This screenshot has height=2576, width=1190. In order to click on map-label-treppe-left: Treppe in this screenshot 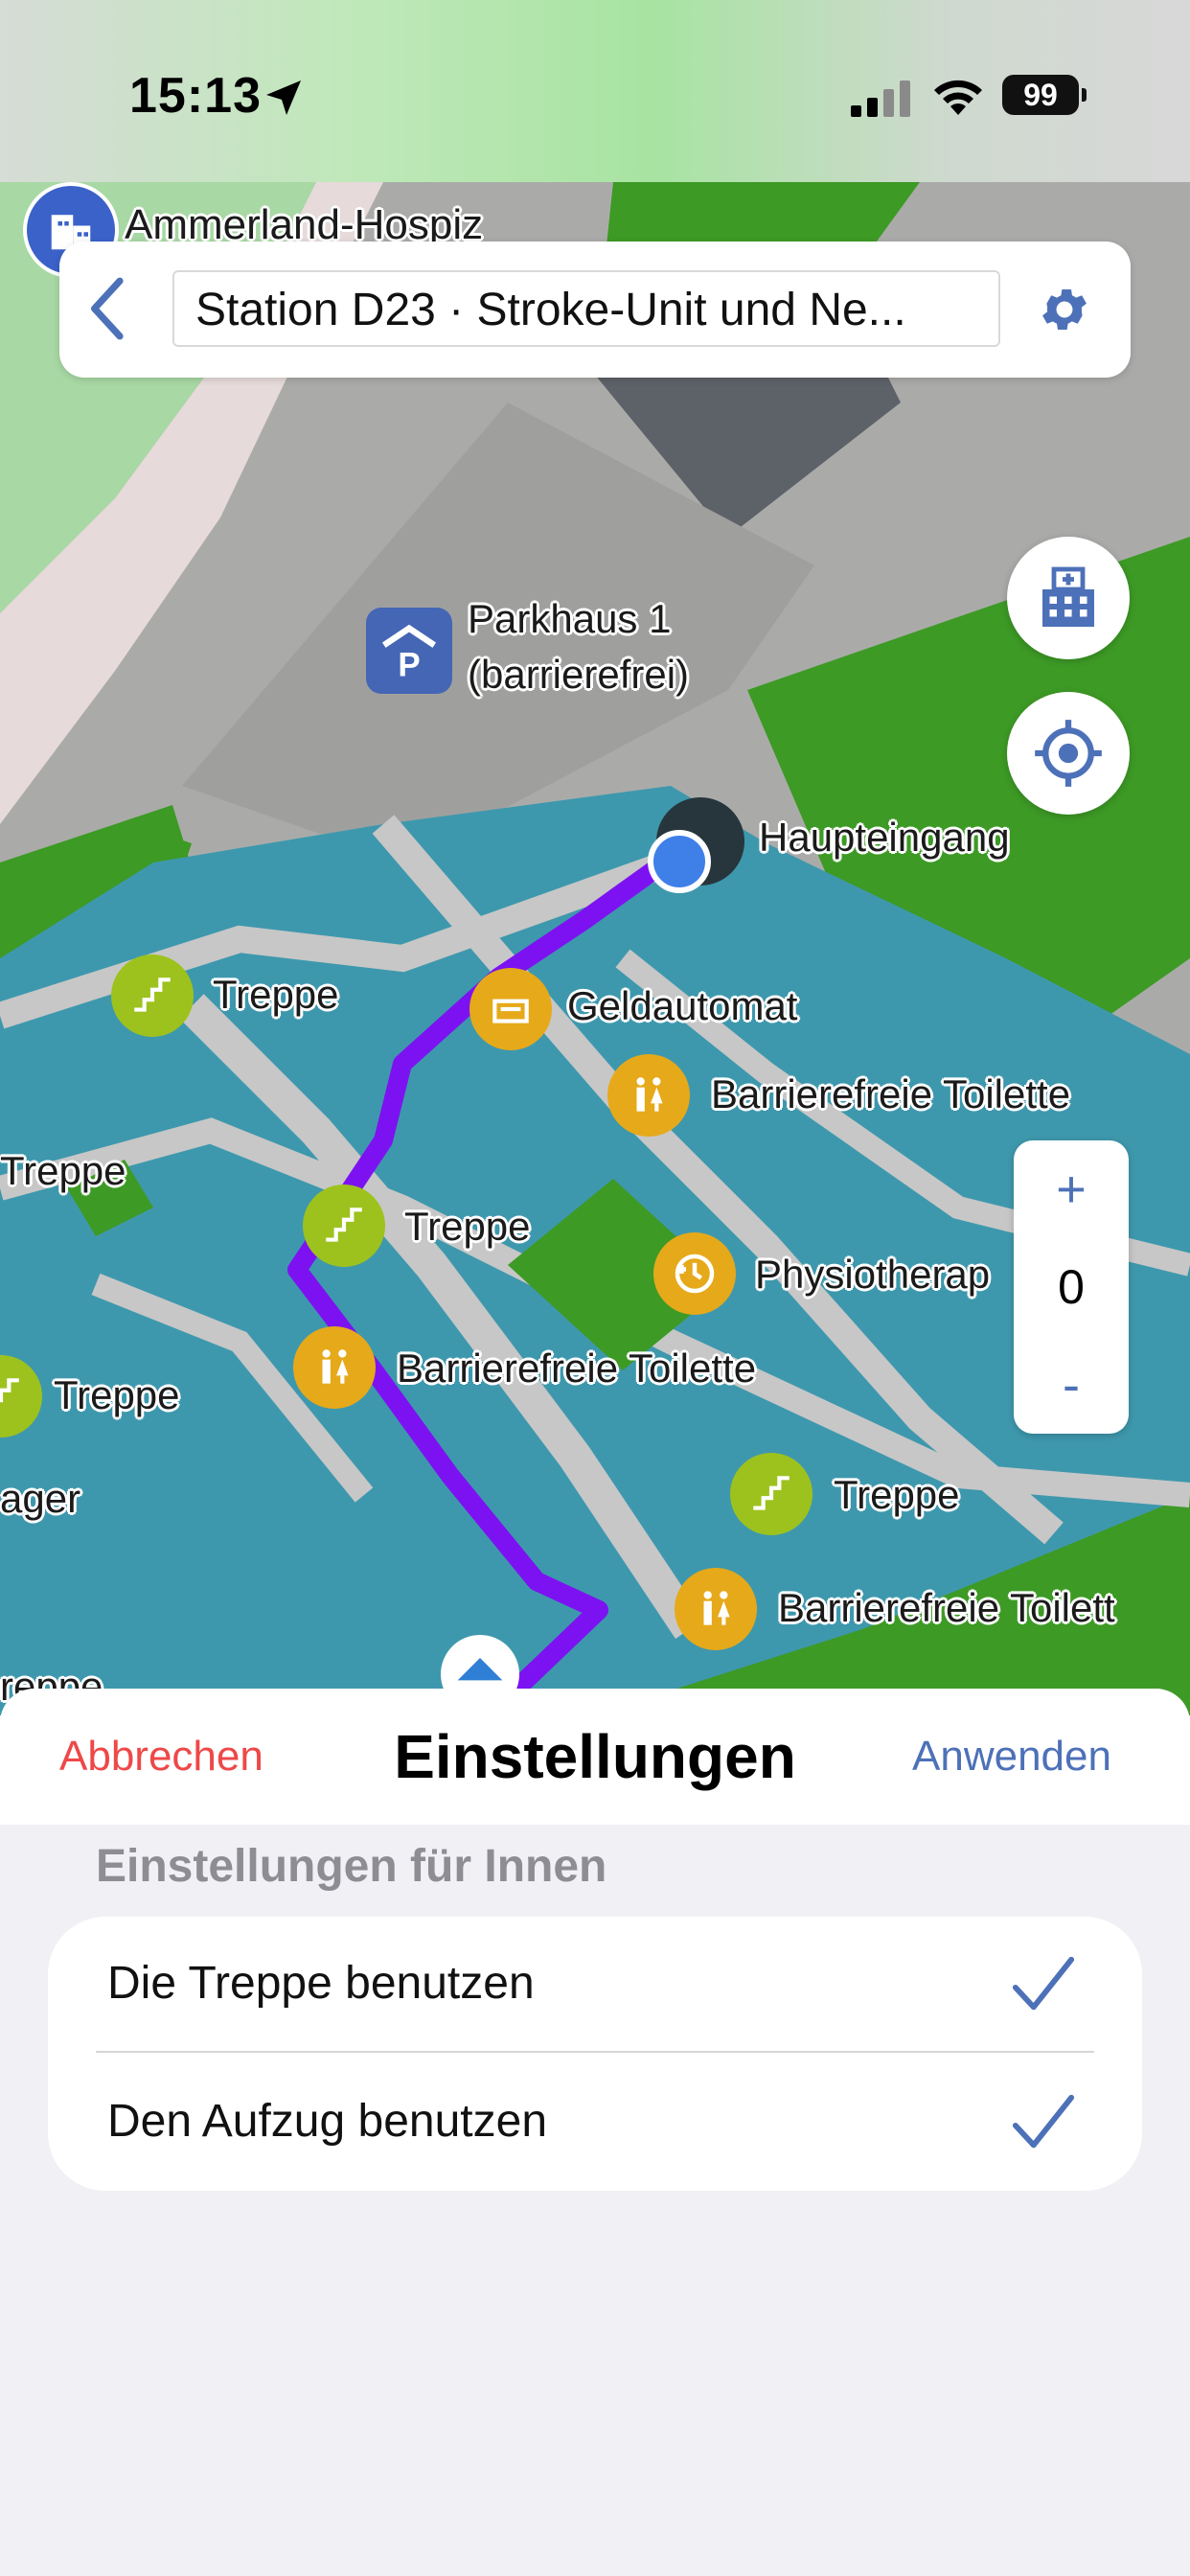, I will do `click(63, 1170)`.